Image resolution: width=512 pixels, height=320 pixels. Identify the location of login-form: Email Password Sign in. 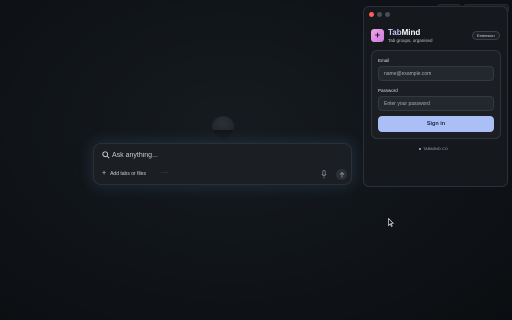
(436, 94).